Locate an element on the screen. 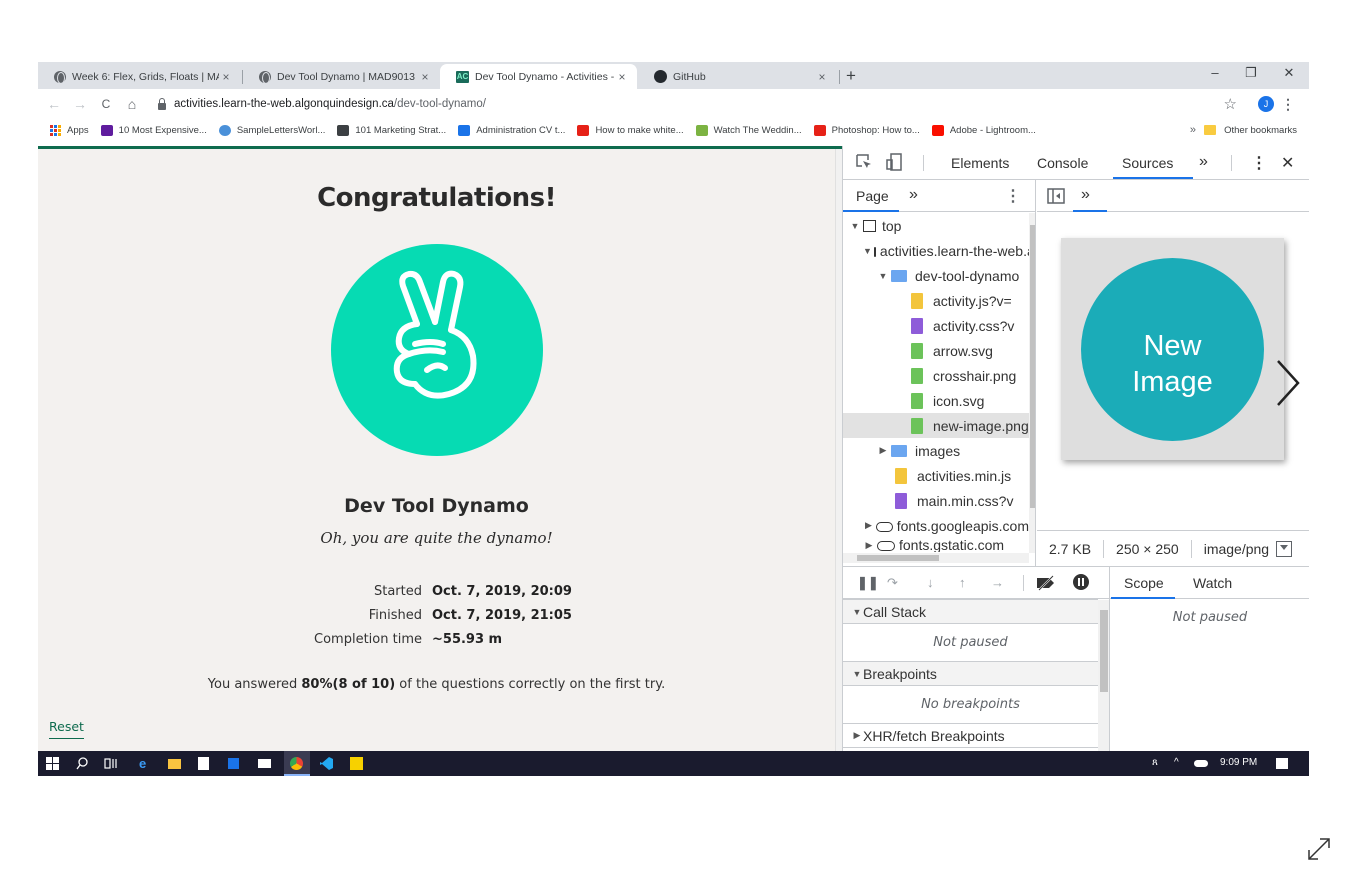 Image resolution: width=1350 pixels, height=880 pixels. search-icon is located at coordinates (82, 763).